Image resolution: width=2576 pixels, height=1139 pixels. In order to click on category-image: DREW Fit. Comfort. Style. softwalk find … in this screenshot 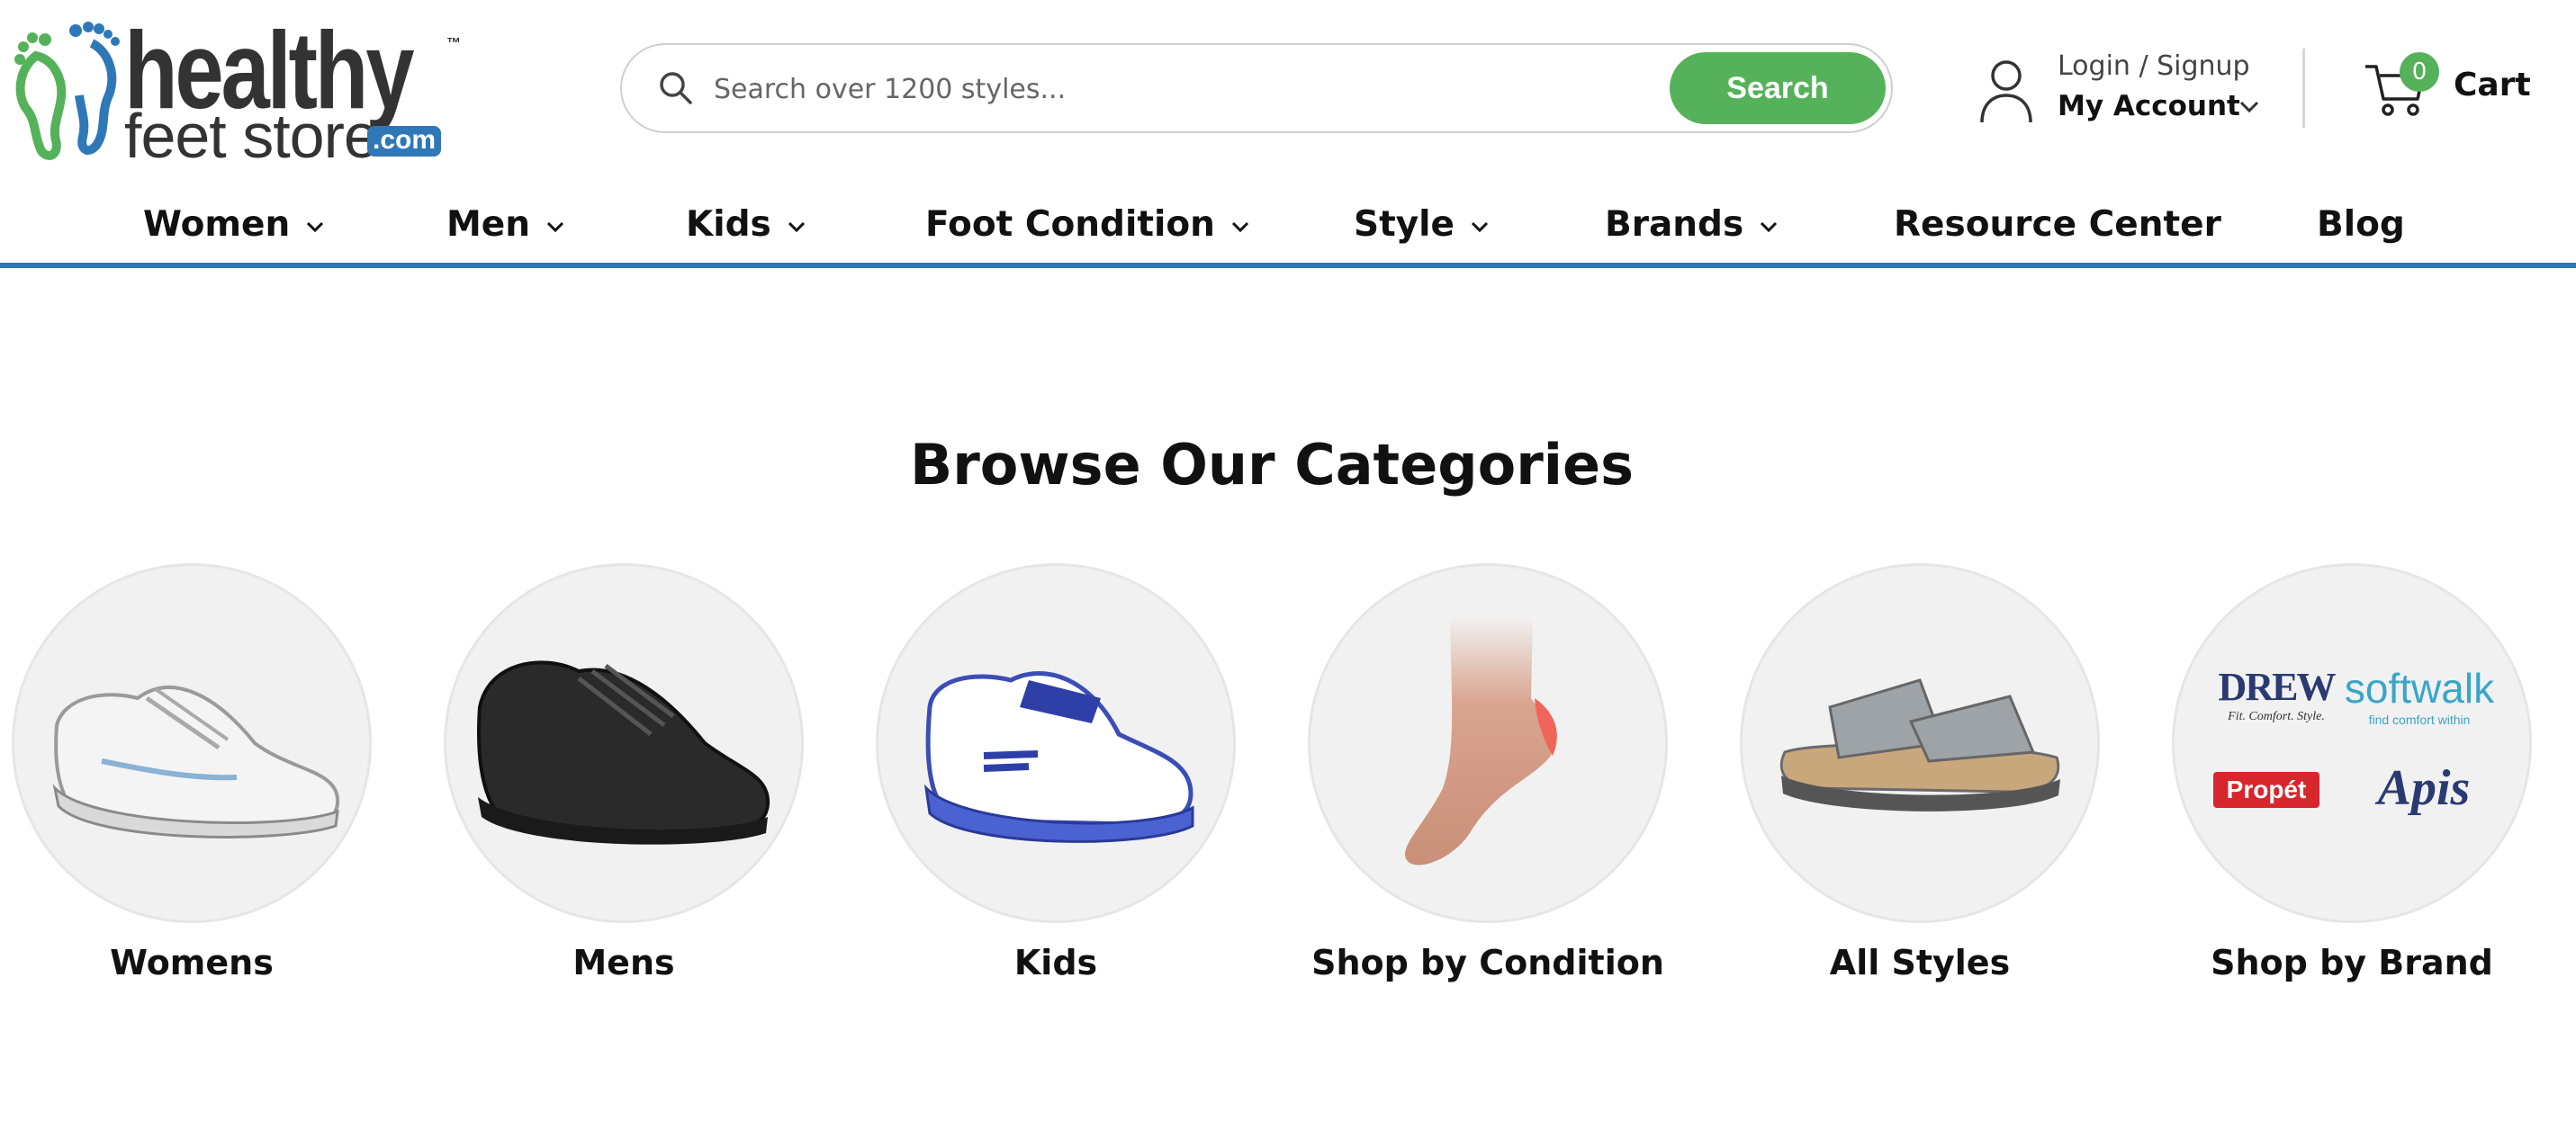, I will do `click(2352, 743)`.